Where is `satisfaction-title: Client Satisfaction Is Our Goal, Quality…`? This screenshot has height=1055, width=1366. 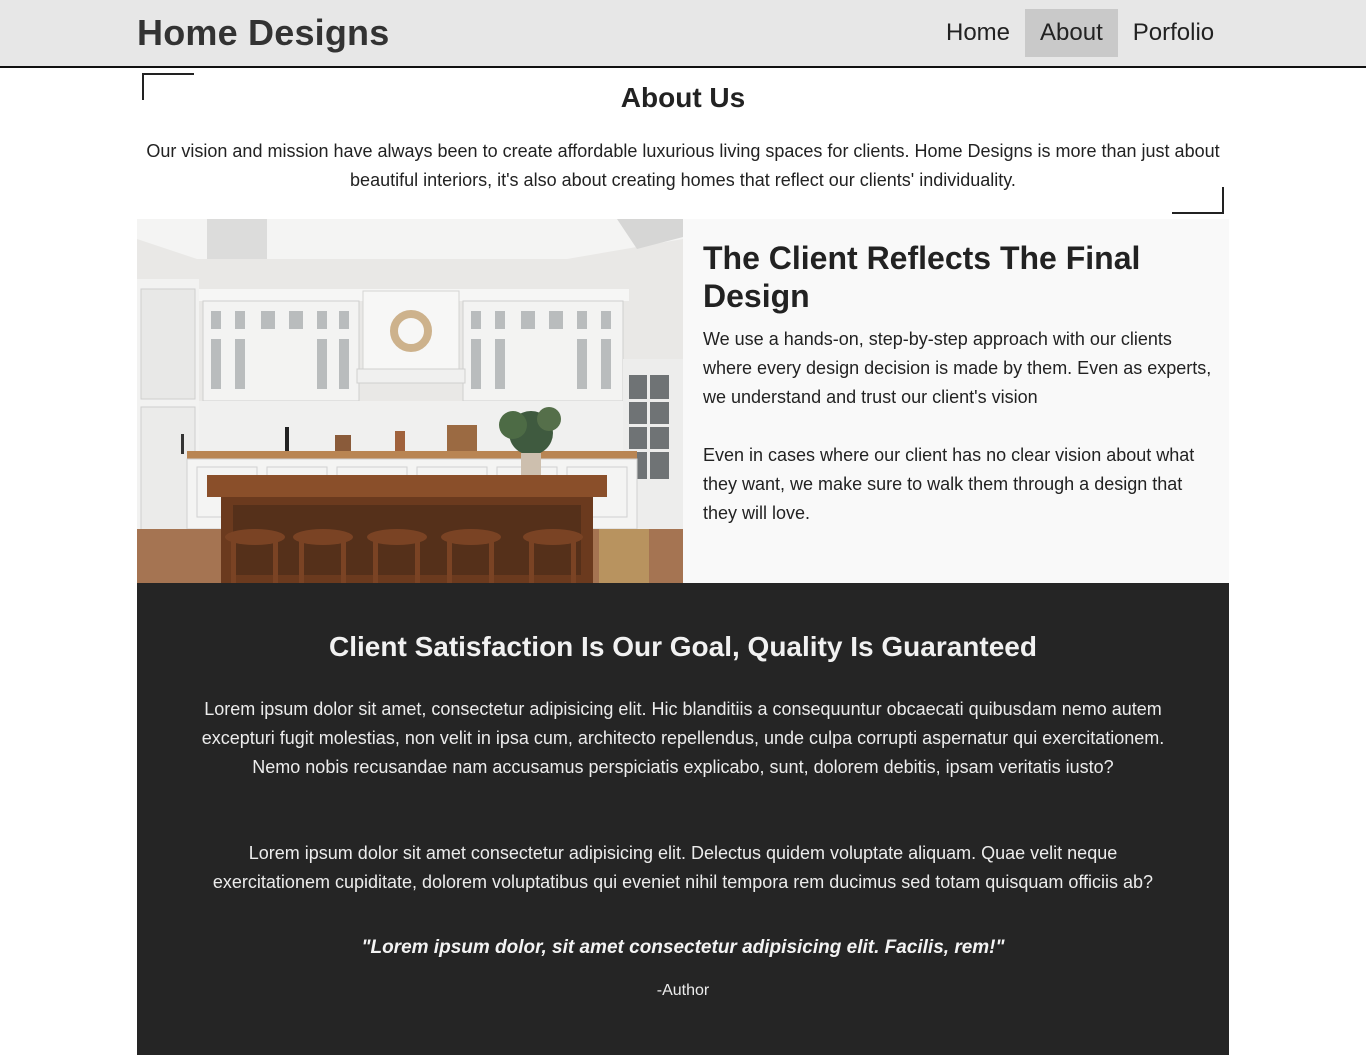 satisfaction-title: Client Satisfaction Is Our Goal, Quality… is located at coordinates (683, 646).